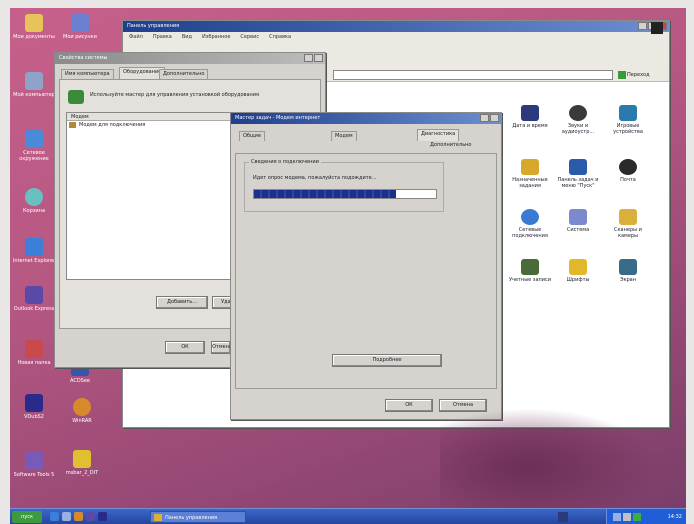 This screenshot has height=524, width=694. I want to click on gamepad-icon, so click(628, 113).